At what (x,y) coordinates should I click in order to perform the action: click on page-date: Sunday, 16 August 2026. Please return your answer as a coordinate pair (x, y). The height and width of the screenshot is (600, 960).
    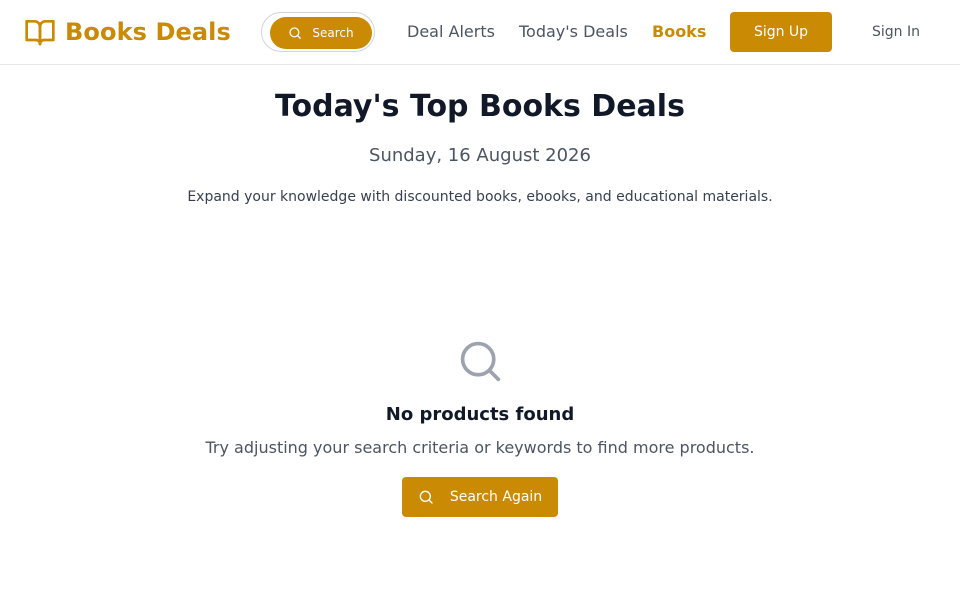
    Looking at the image, I should click on (480, 155).